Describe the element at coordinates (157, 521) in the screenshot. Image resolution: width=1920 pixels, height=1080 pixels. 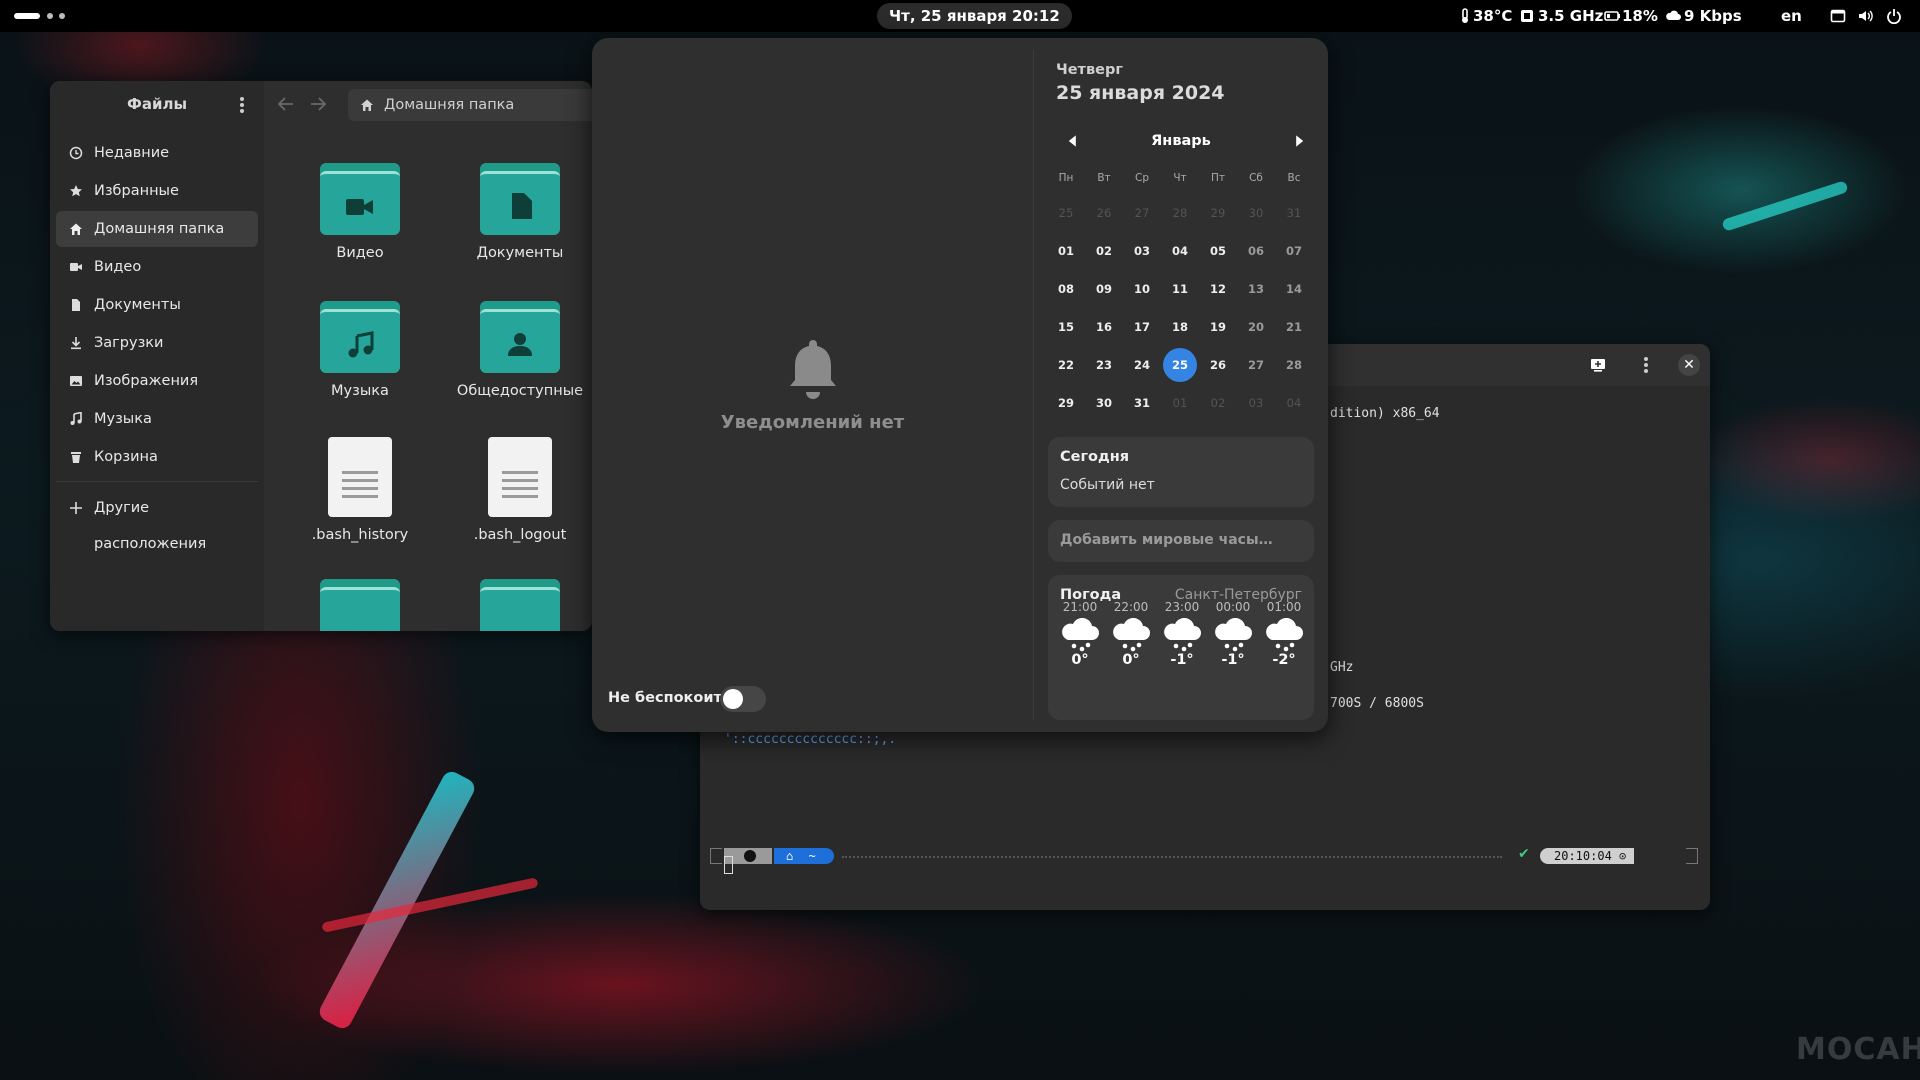
I see `sidebar-item-other-locations: Другие расположения` at that location.